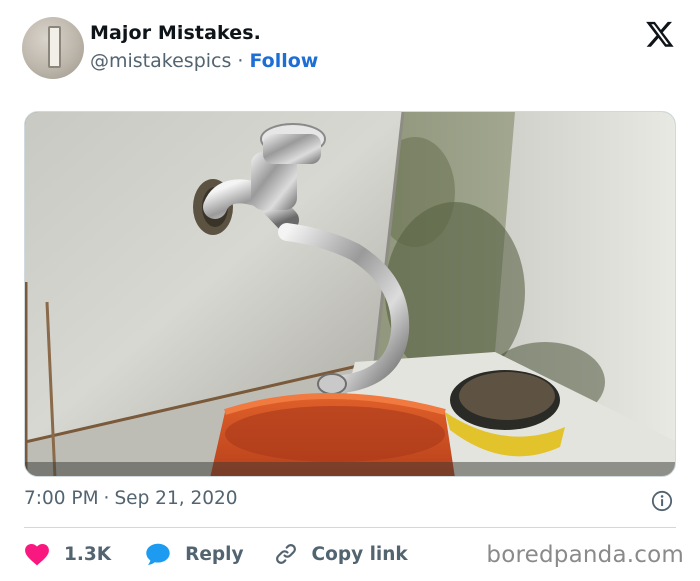 The image size is (700, 581). Describe the element at coordinates (175, 33) in the screenshot. I see `author-name: Major Mistakes.` at that location.